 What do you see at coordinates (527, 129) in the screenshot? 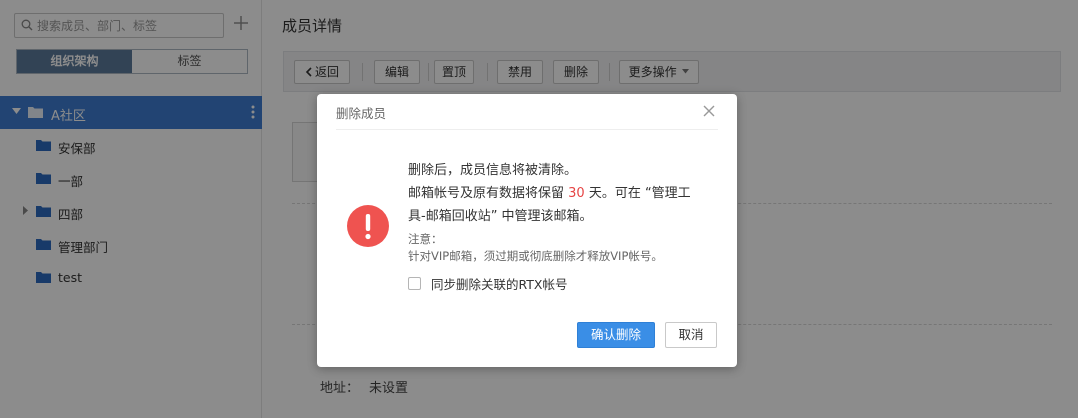
I see `dialog-divider` at bounding box center [527, 129].